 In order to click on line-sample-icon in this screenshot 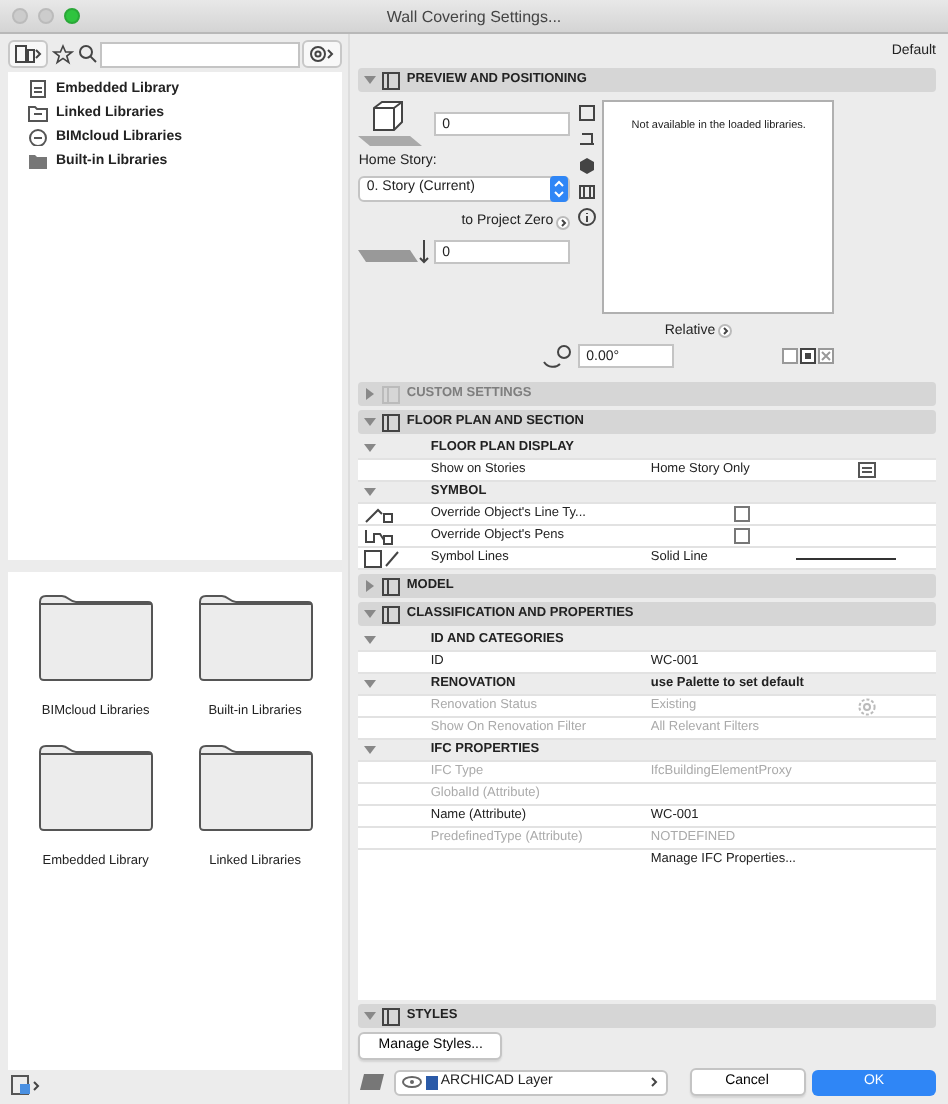, I will do `click(846, 558)`.